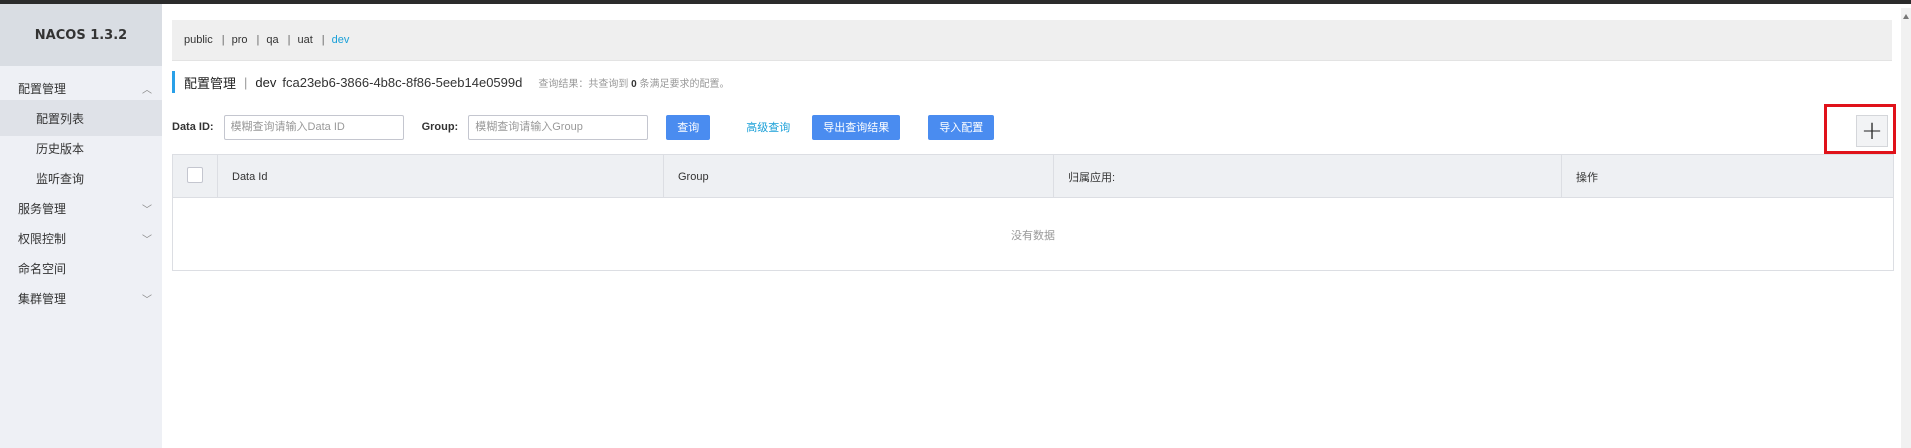  What do you see at coordinates (858, 176) in the screenshot?
I see `column-header-group: Group` at bounding box center [858, 176].